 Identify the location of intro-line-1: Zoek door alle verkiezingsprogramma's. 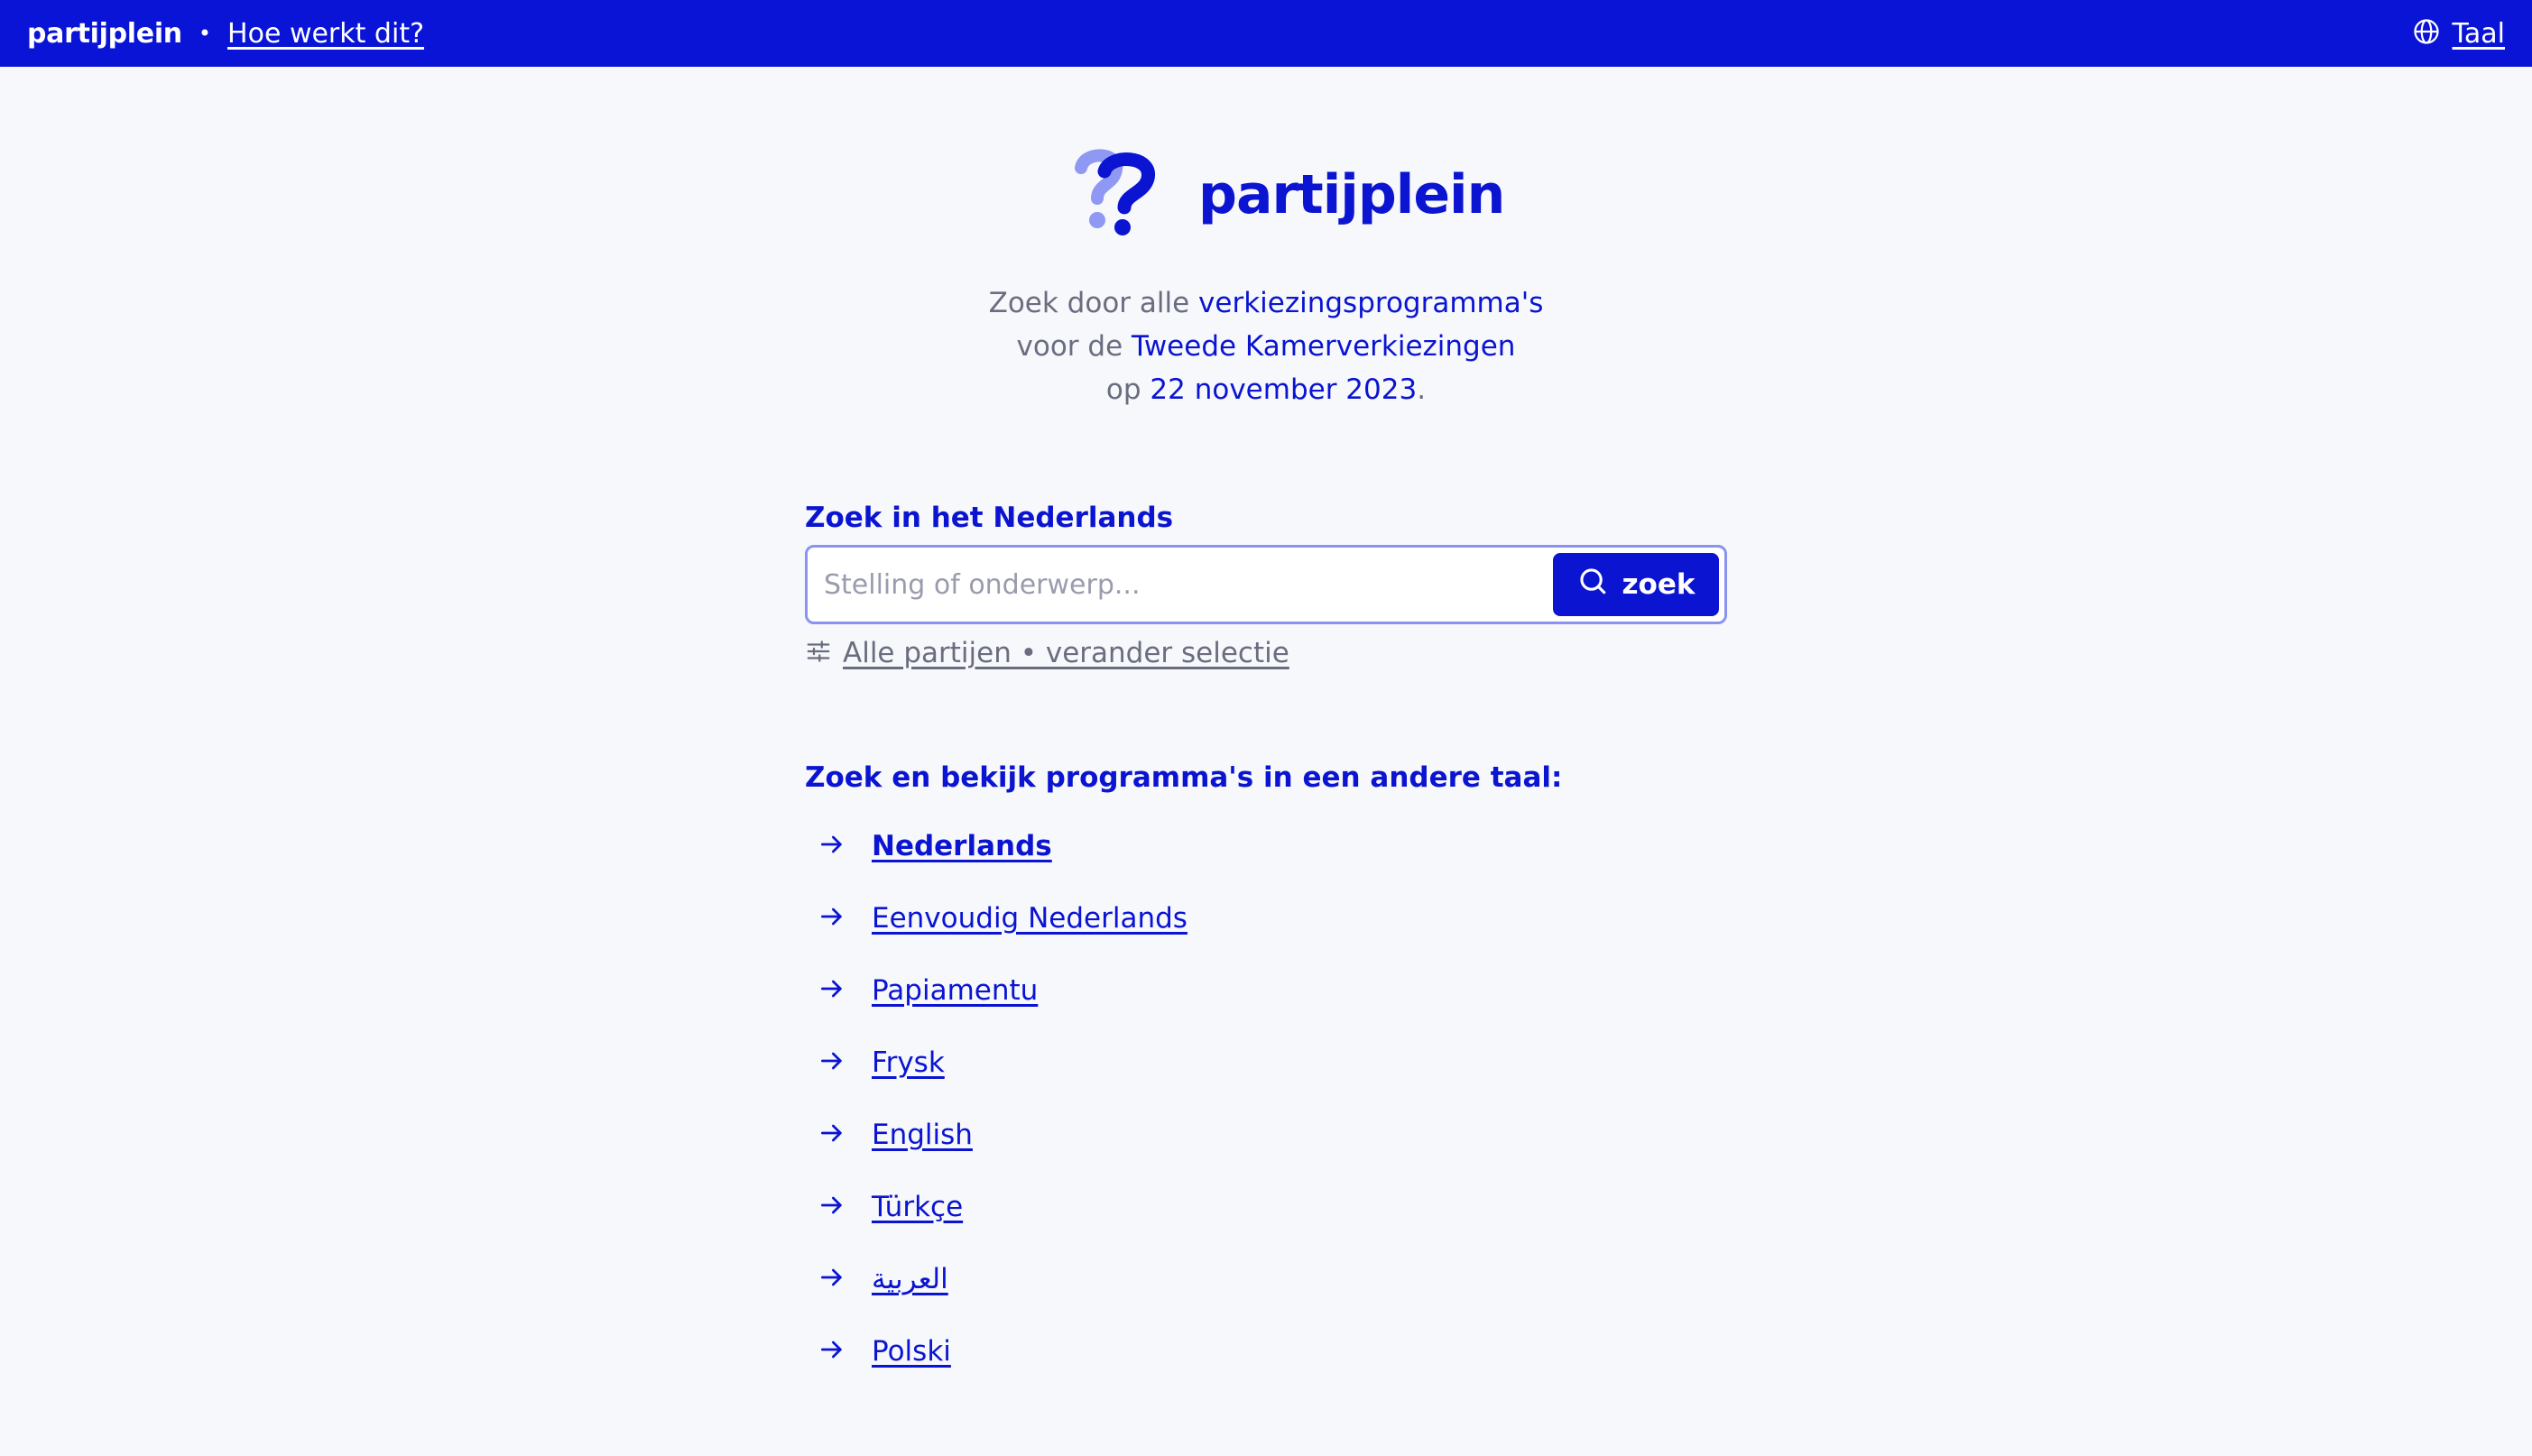
(1266, 303).